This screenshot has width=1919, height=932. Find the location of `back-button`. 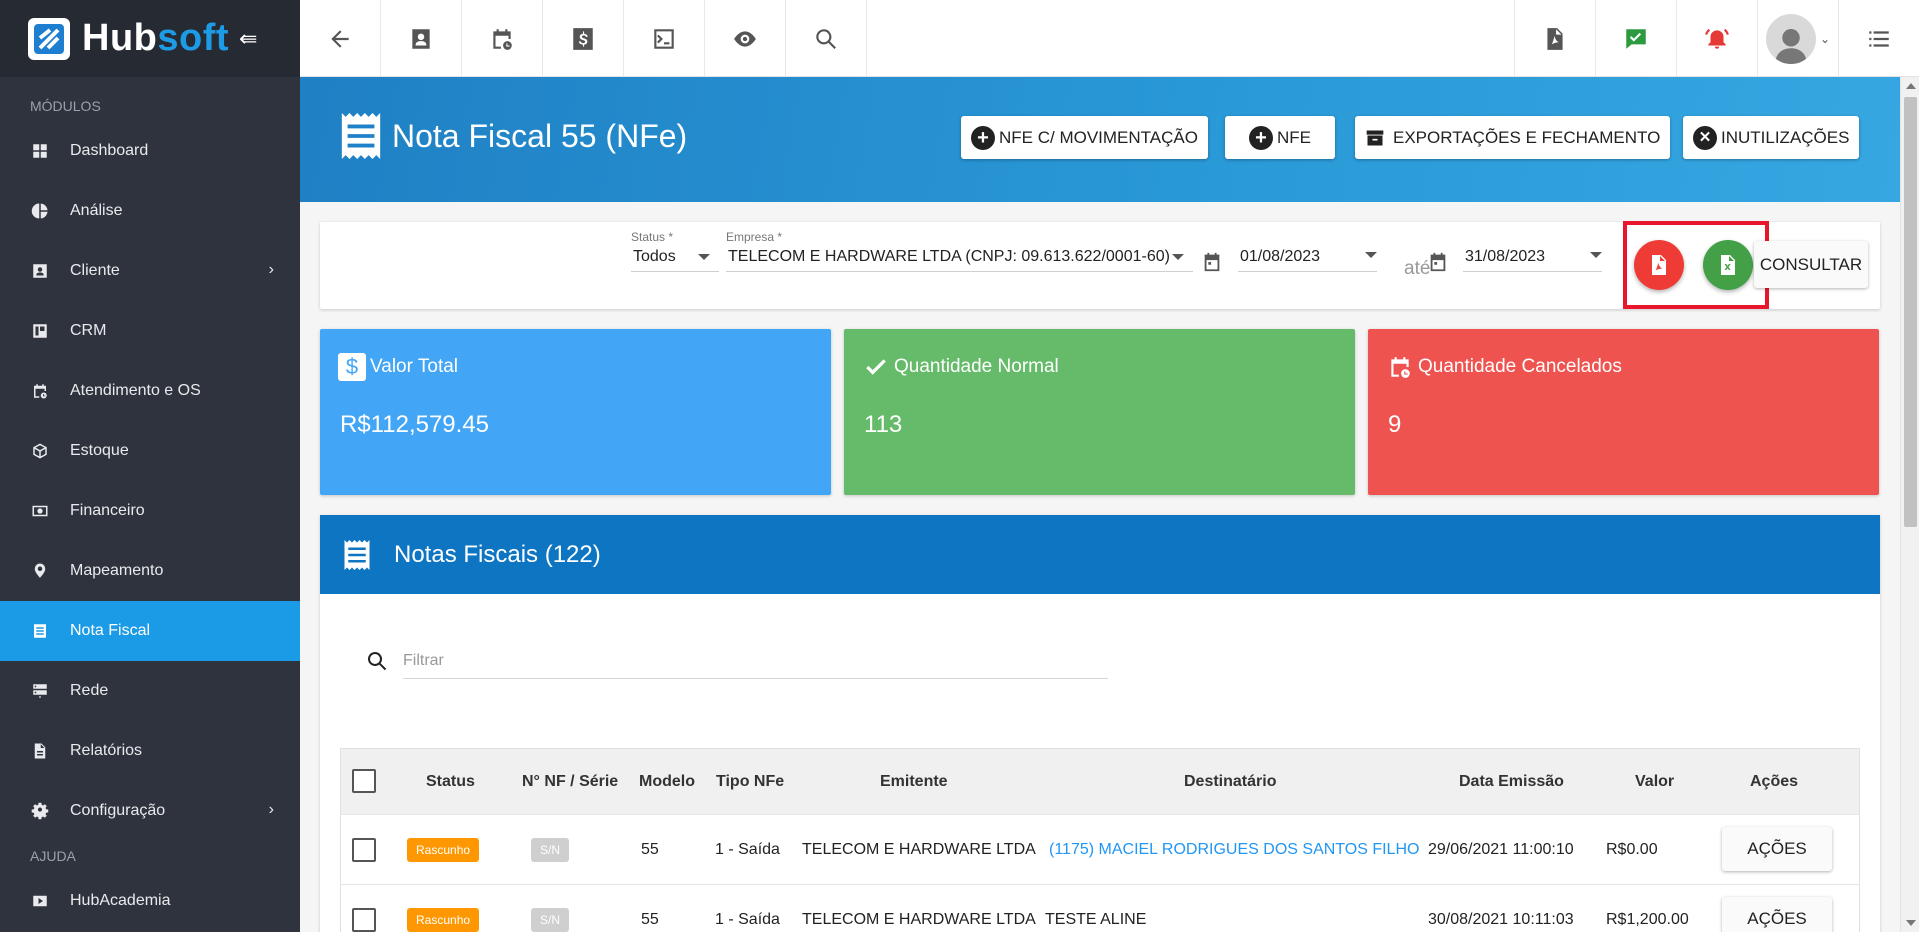

back-button is located at coordinates (340, 38).